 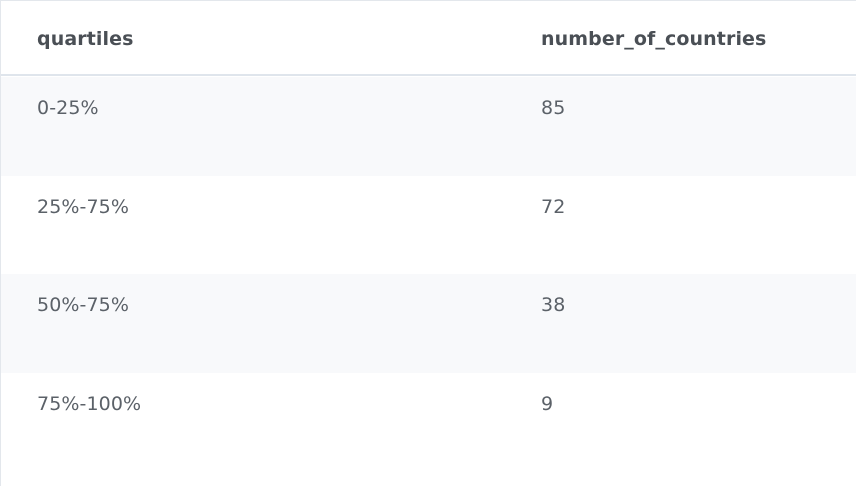 What do you see at coordinates (83, 305) in the screenshot?
I see `cell-quartiles: 50%-75%` at bounding box center [83, 305].